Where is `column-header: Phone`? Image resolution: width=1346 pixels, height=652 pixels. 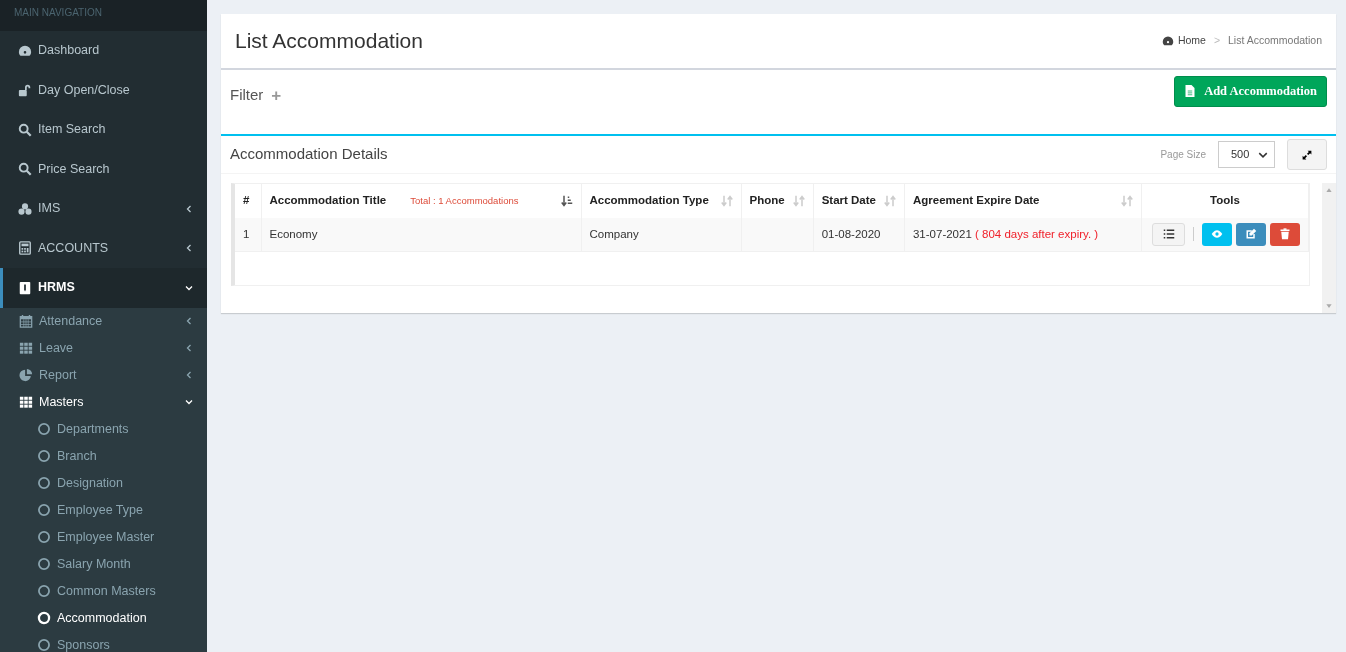
column-header: Phone is located at coordinates (767, 201).